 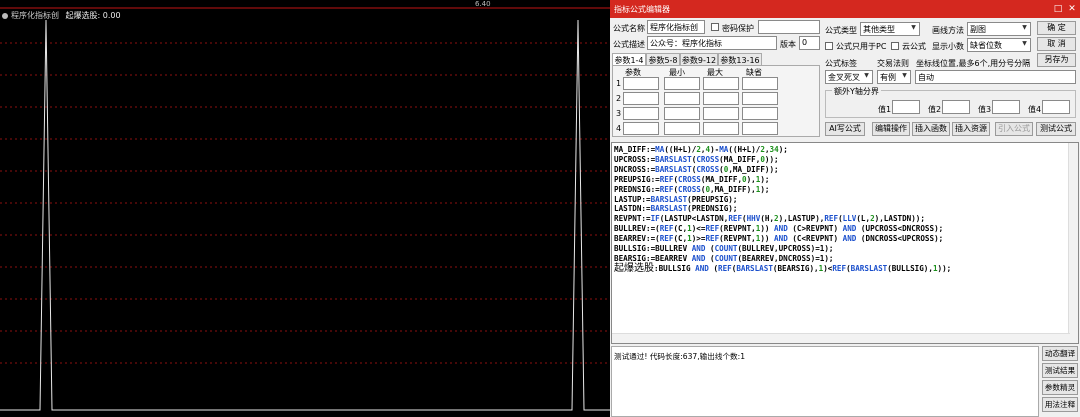 I want to click on indicator-dot-icon, so click(x=5, y=15).